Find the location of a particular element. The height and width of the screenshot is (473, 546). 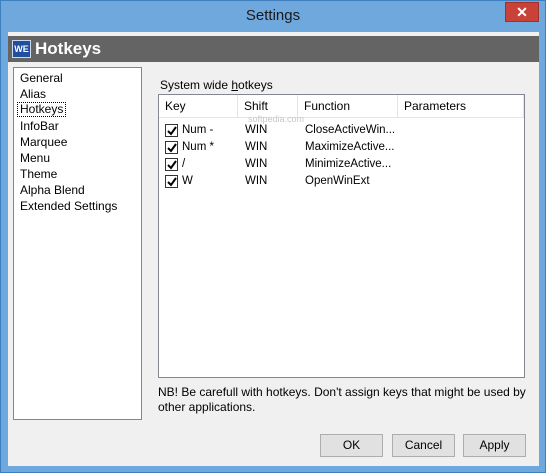

window-title: Settings is located at coordinates (273, 15).